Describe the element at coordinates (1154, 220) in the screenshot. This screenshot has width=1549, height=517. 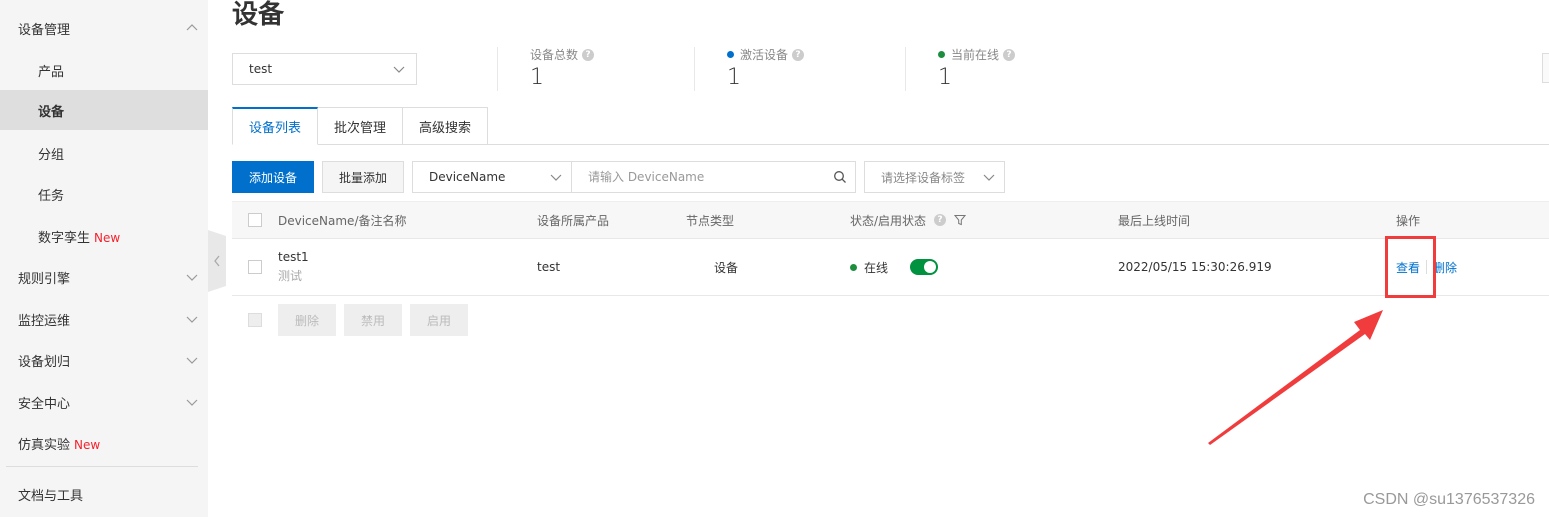
I see `column-header-last-online: 最后上线时间` at that location.